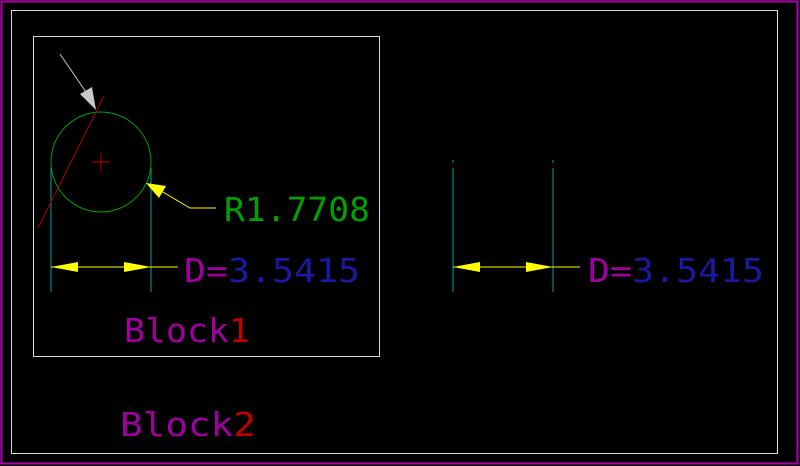 The width and height of the screenshot is (800, 466). I want to click on diameter-dimension-text-left: D= 3.5415, so click(272, 270).